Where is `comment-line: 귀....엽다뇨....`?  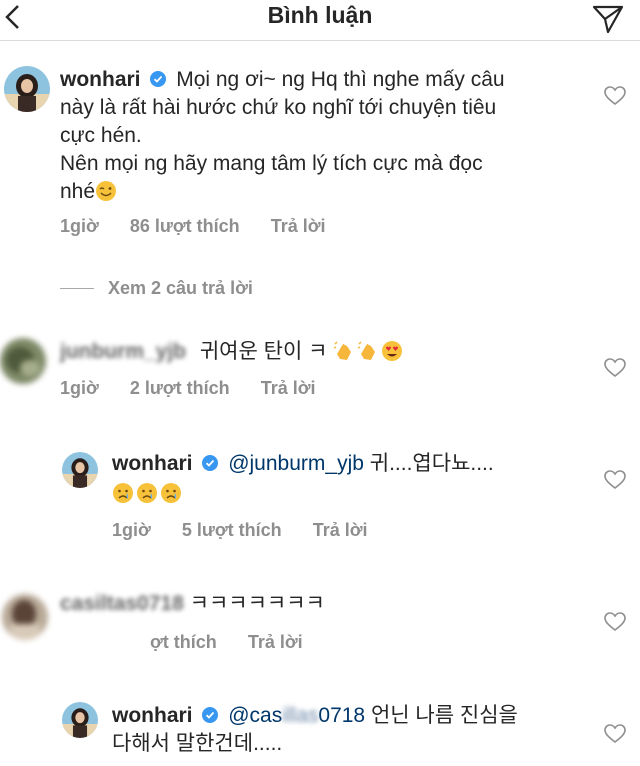
comment-line: 귀....엽다뇨.... is located at coordinates (431, 463).